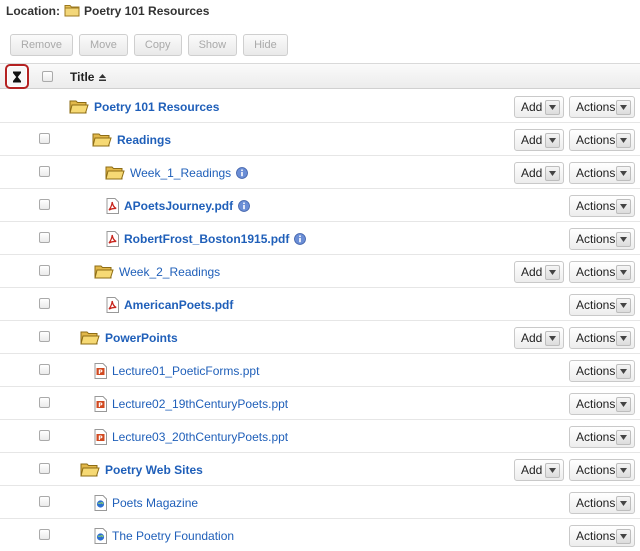  I want to click on resource-name-link: AmericanPoets.pdf, so click(178, 305).